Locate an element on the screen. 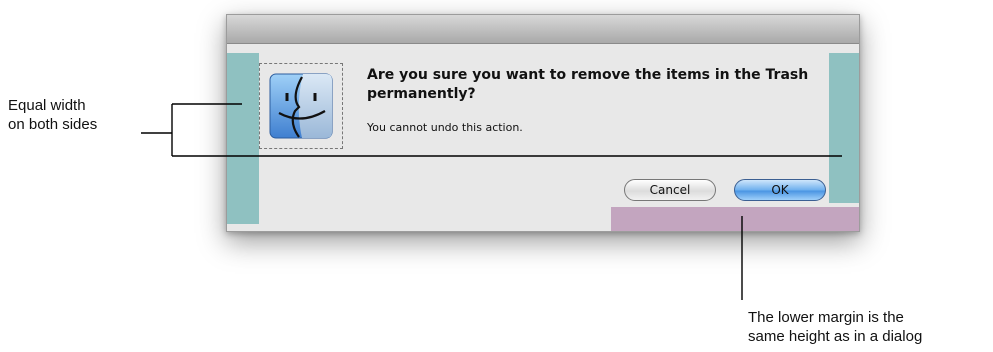  margin-annotation-line1: The lower margin is the is located at coordinates (826, 317).